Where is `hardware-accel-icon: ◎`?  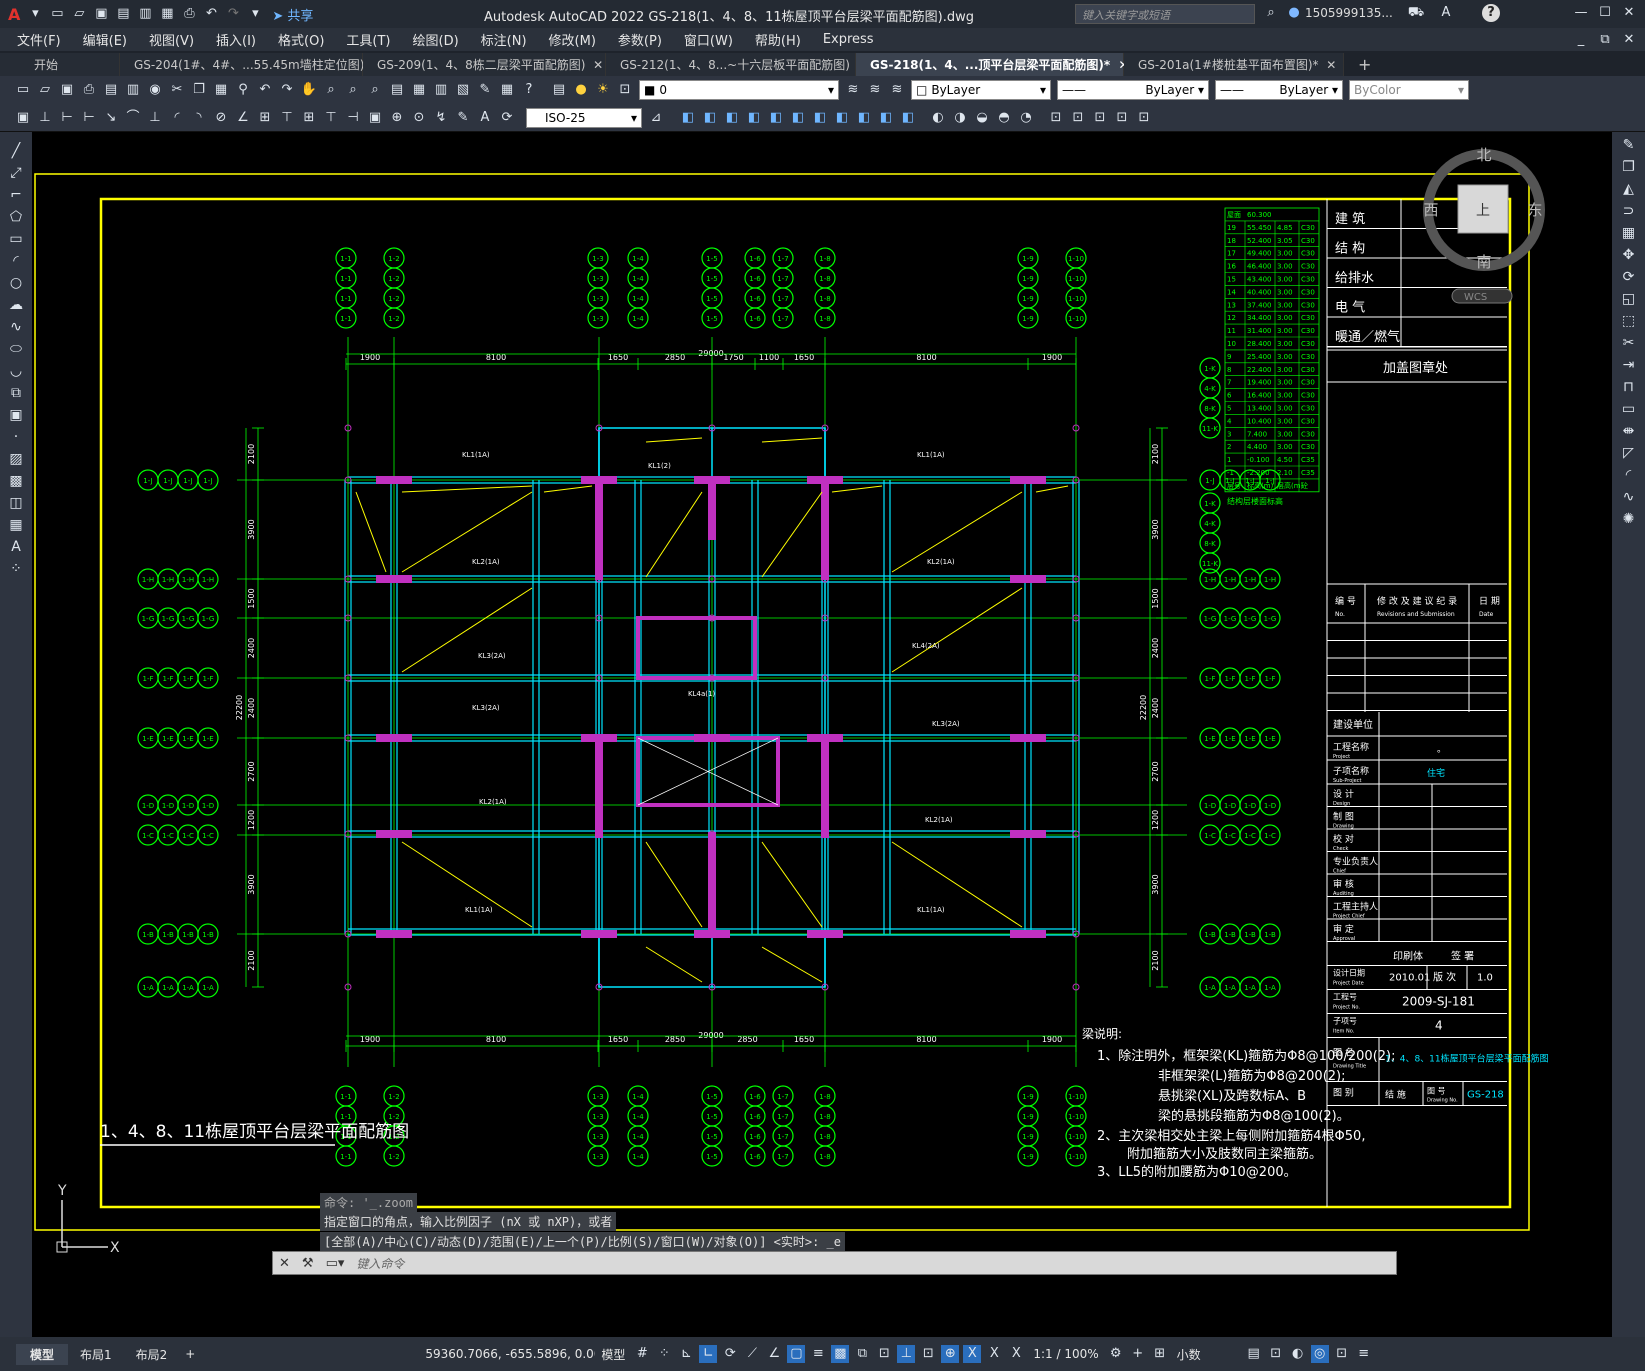 hardware-accel-icon: ◎ is located at coordinates (1319, 1354).